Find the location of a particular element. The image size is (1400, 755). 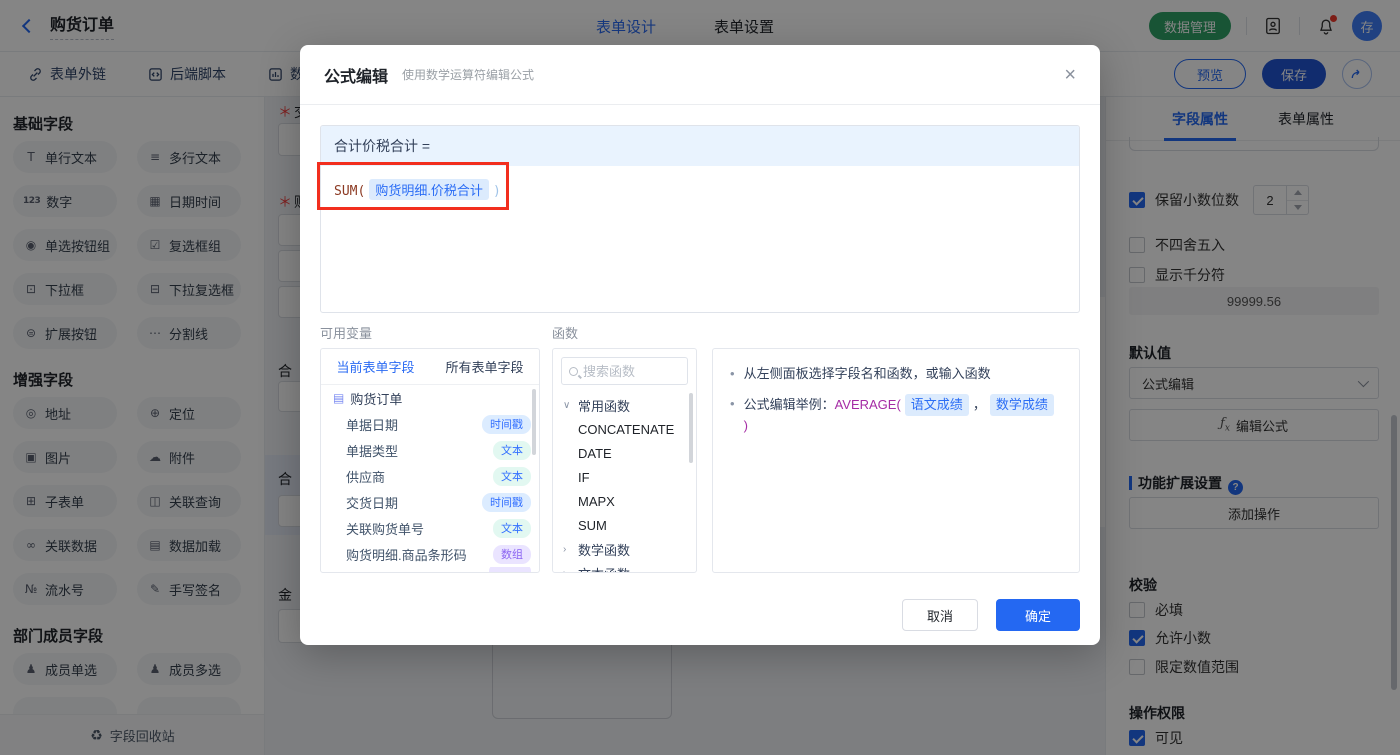

modal-header: 公式编辑 使用数学运算符编辑公式 × is located at coordinates (700, 75).